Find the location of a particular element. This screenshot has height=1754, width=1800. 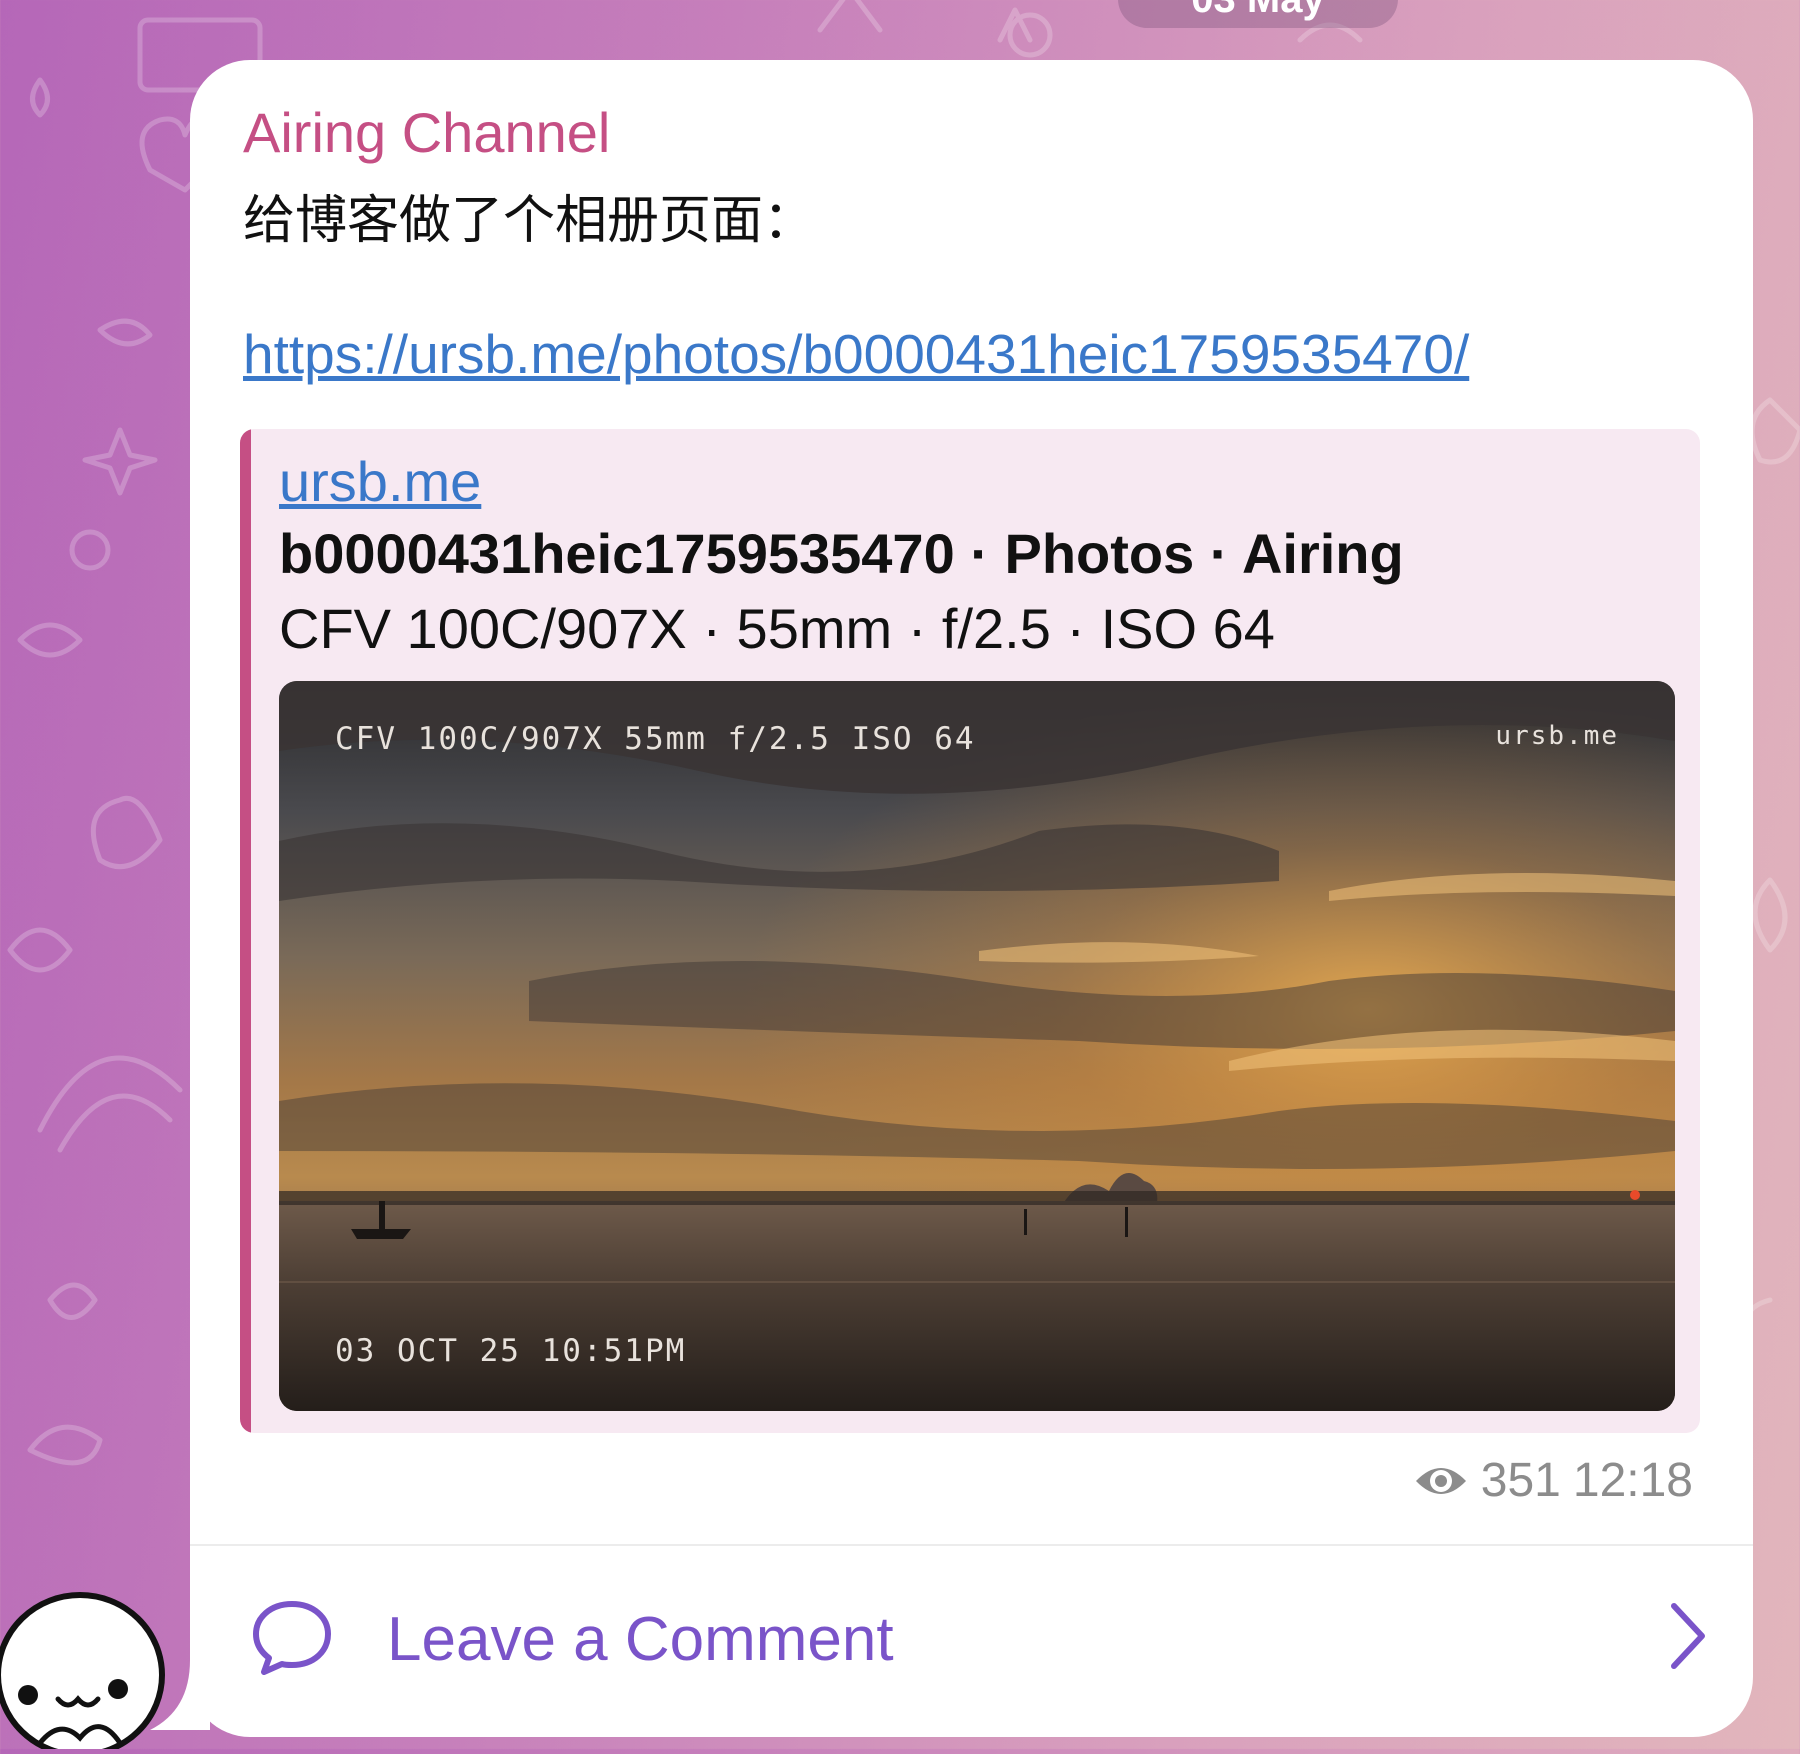

link-preview-accent-bar is located at coordinates (245, 931).